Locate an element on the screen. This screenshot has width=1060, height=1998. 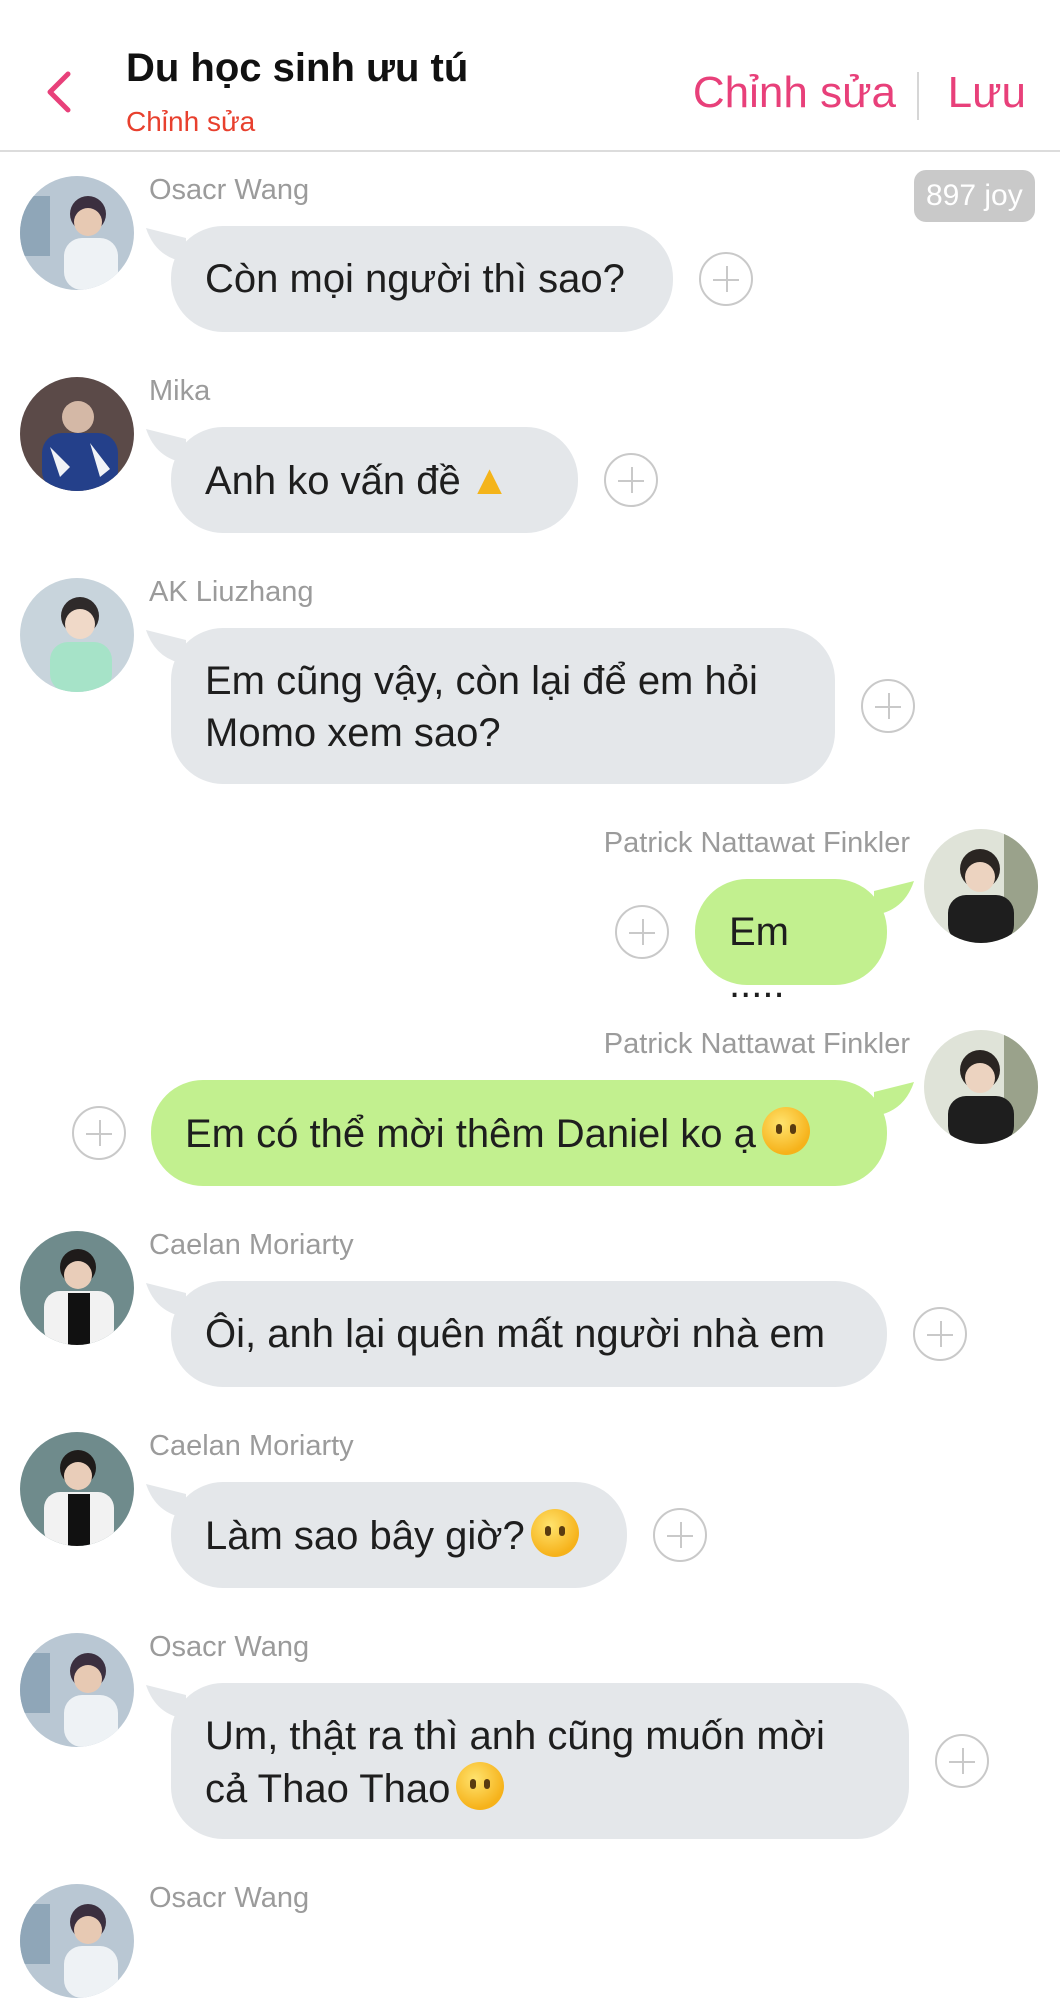
sender-name: AK Liuzhang is located at coordinates (231, 592).